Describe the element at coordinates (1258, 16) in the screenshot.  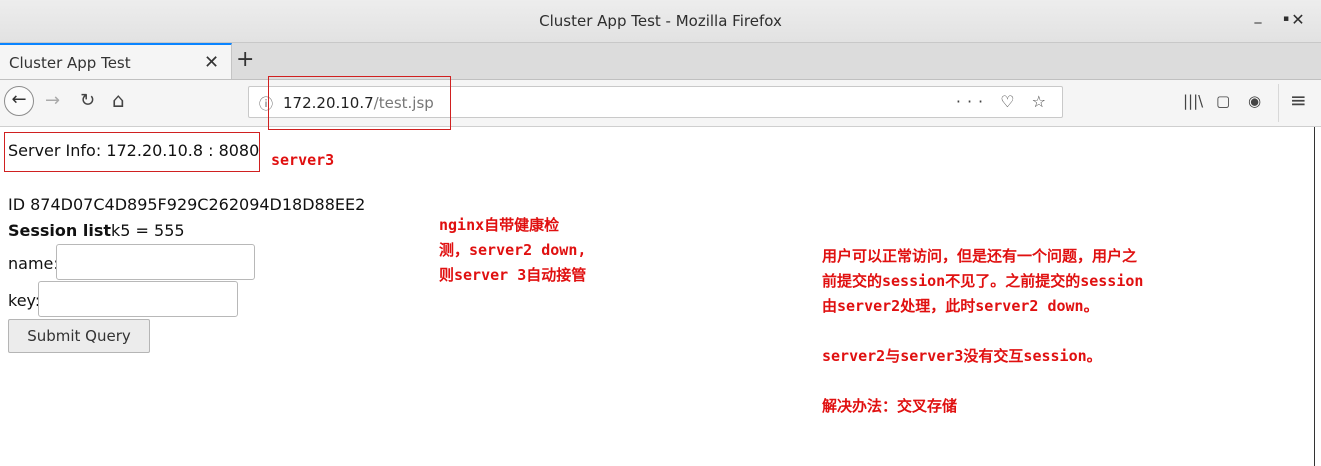
I see `minimize-button: _` at that location.